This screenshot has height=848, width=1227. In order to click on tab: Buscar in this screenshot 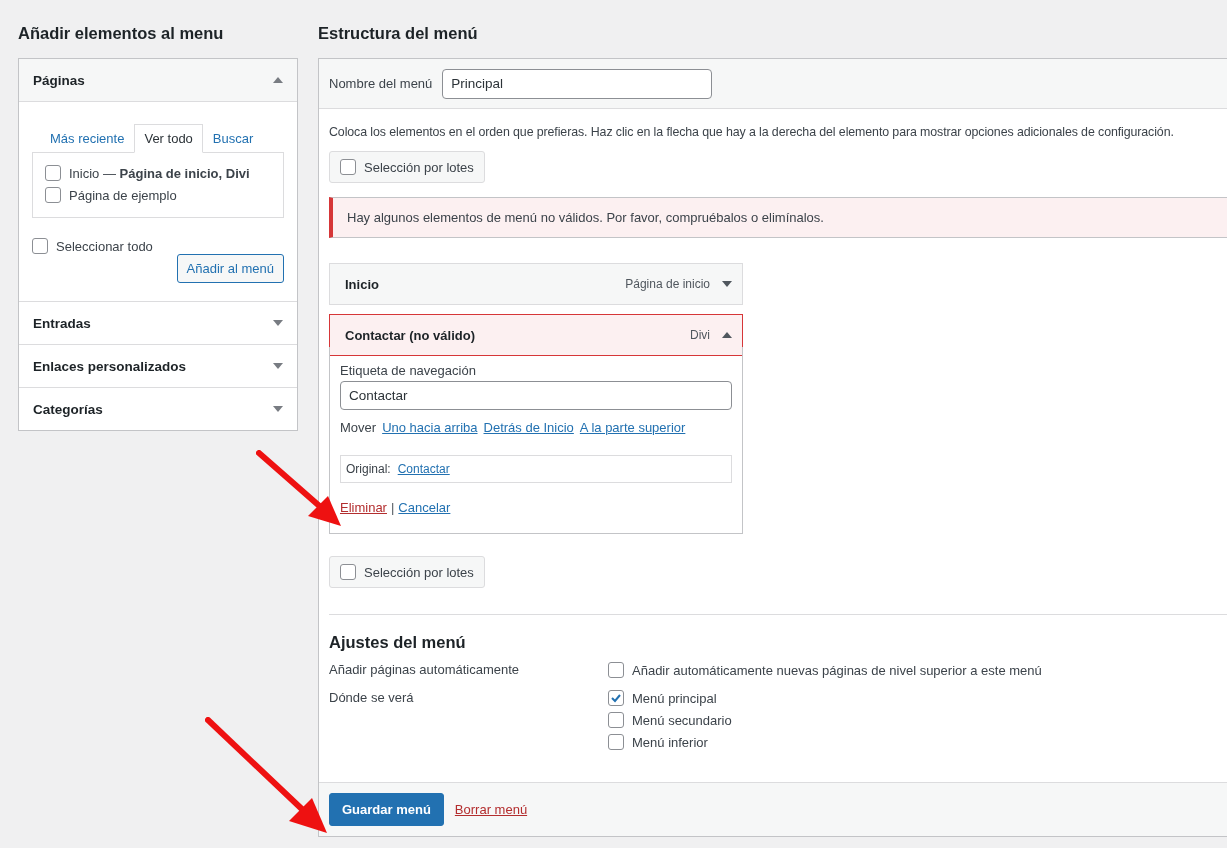, I will do `click(233, 138)`.